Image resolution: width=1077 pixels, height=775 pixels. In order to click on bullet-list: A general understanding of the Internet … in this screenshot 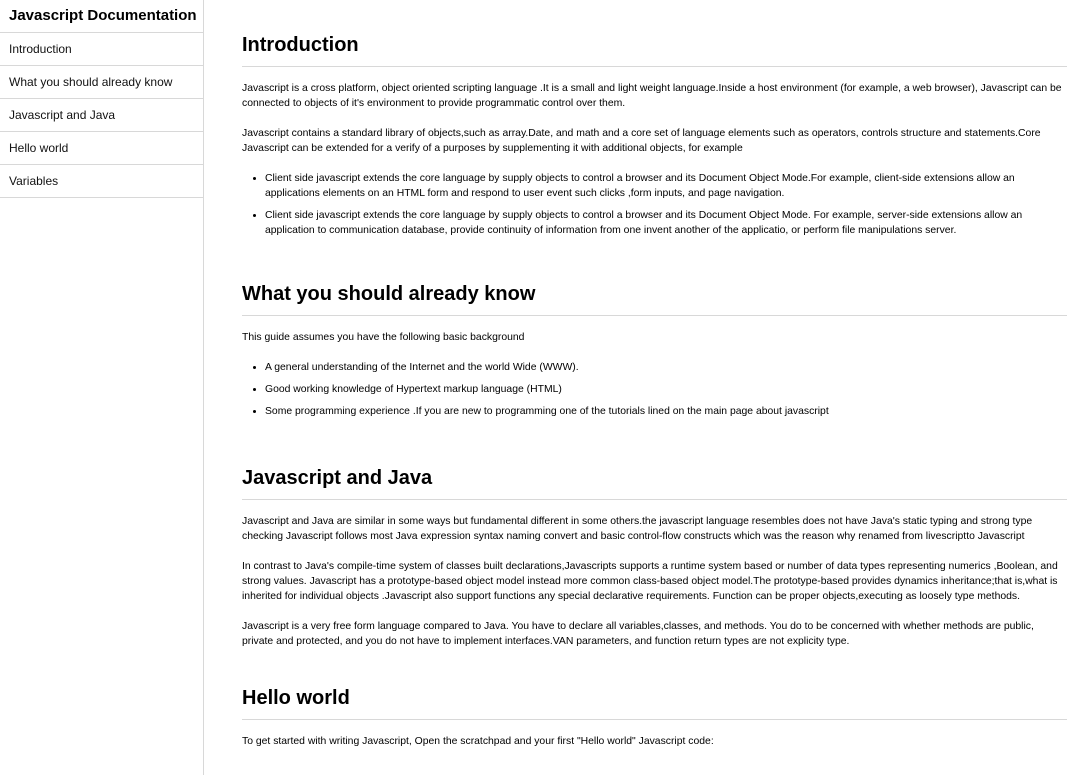, I will do `click(654, 389)`.